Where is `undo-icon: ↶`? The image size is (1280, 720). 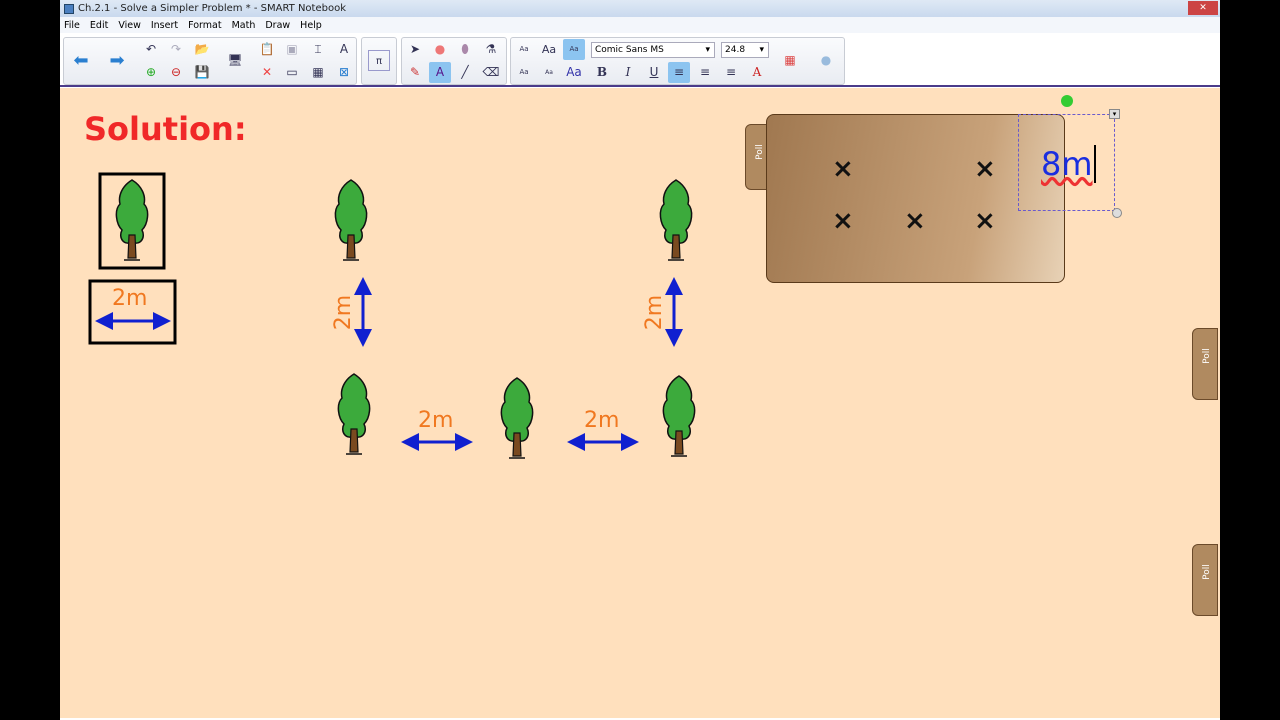 undo-icon: ↶ is located at coordinates (151, 49).